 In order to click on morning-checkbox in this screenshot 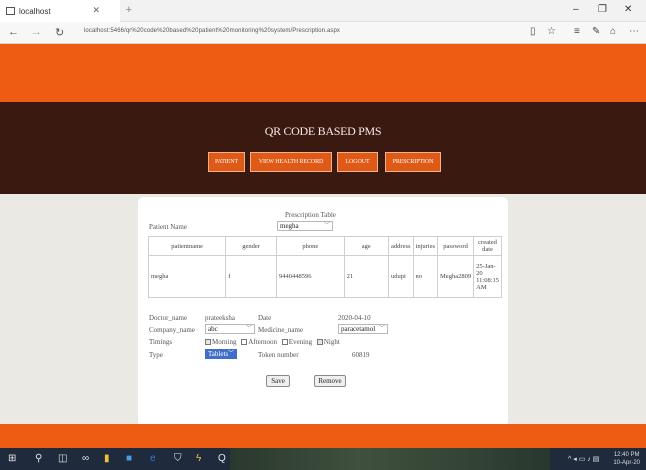, I will do `click(208, 342)`.